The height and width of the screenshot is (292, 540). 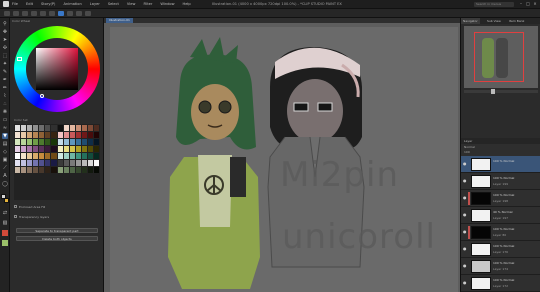 I want to click on menu-file: File, so click(x=15, y=4).